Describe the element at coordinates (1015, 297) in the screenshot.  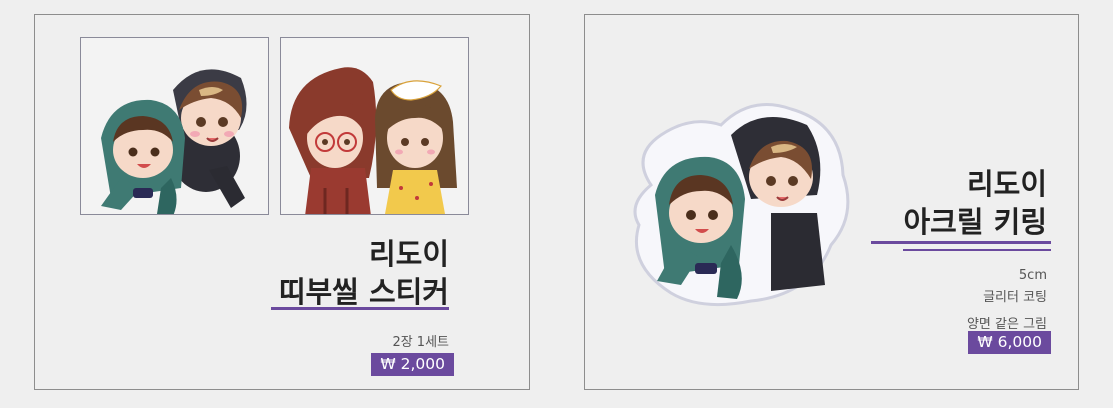
I see `keyring-coating: 글리터 코팅` at that location.